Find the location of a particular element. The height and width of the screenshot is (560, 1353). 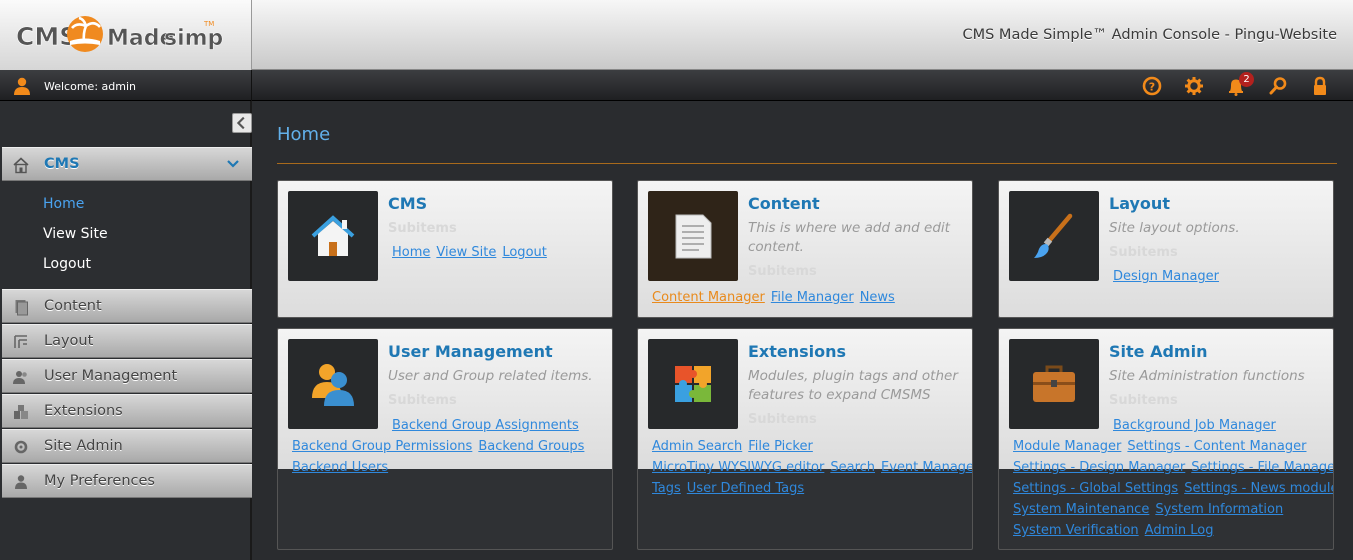

sidebar-item-my-preferences: My Preferences is located at coordinates (127, 481).